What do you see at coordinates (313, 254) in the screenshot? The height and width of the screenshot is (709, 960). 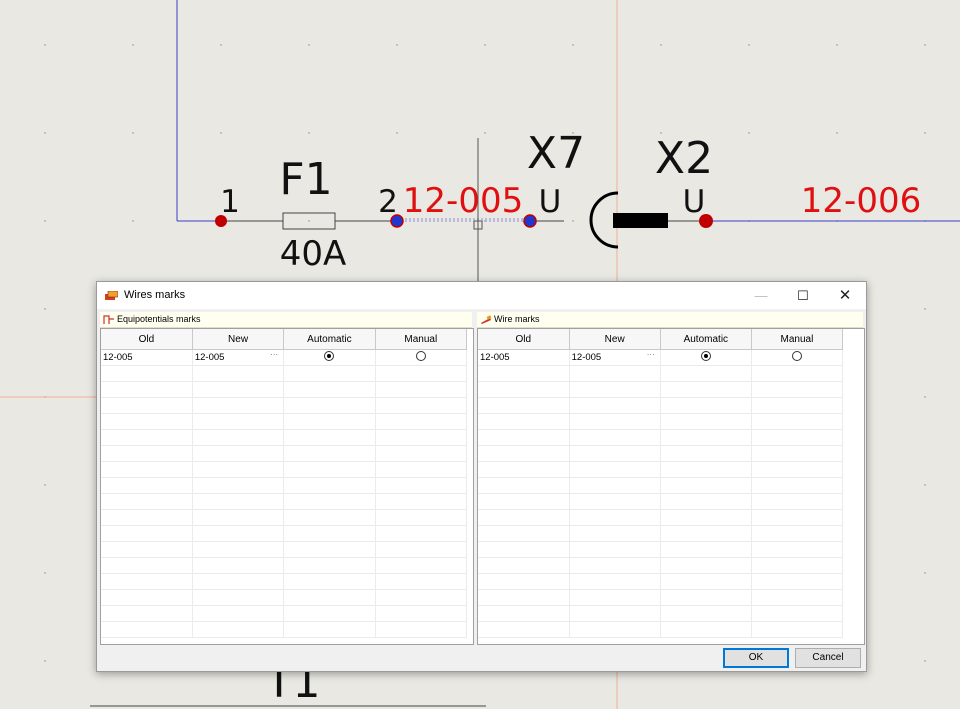 I see `fuse-rating-label: 40A` at bounding box center [313, 254].